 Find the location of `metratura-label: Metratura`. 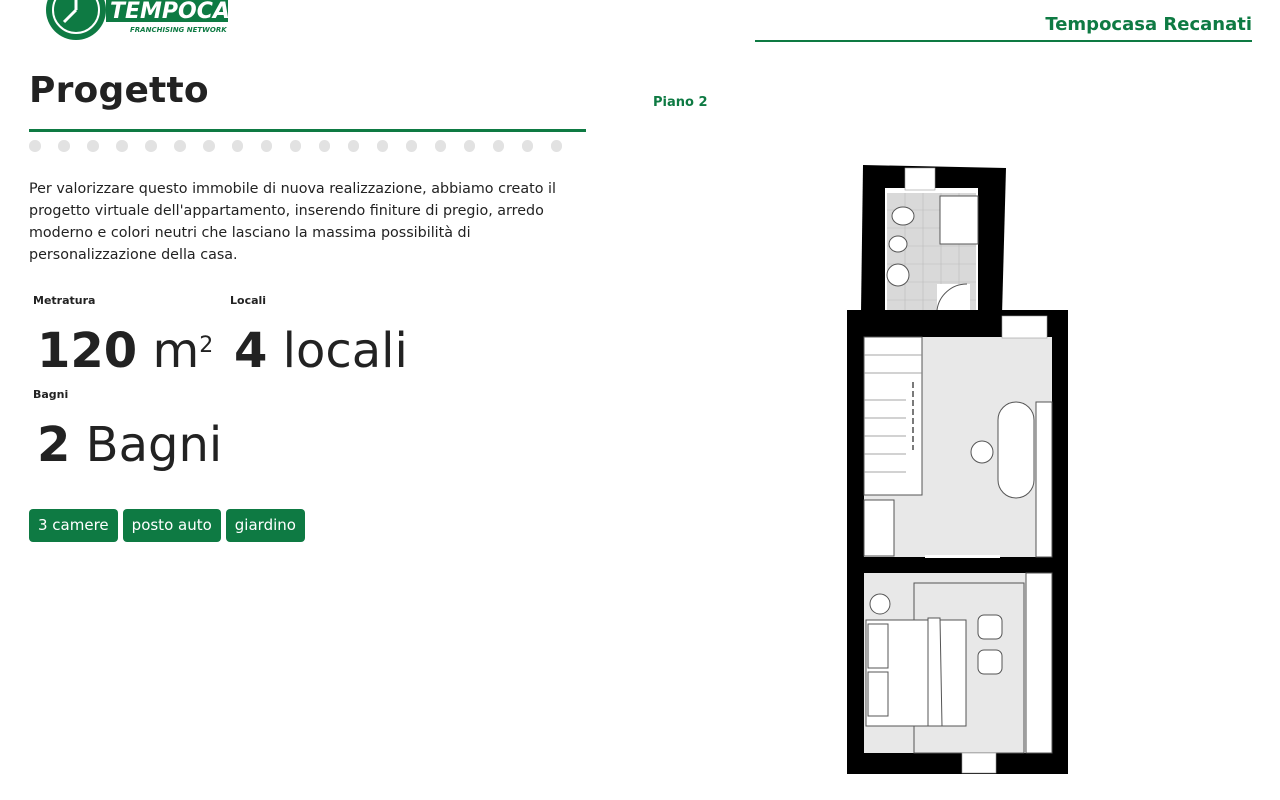

metratura-label: Metratura is located at coordinates (64, 300).